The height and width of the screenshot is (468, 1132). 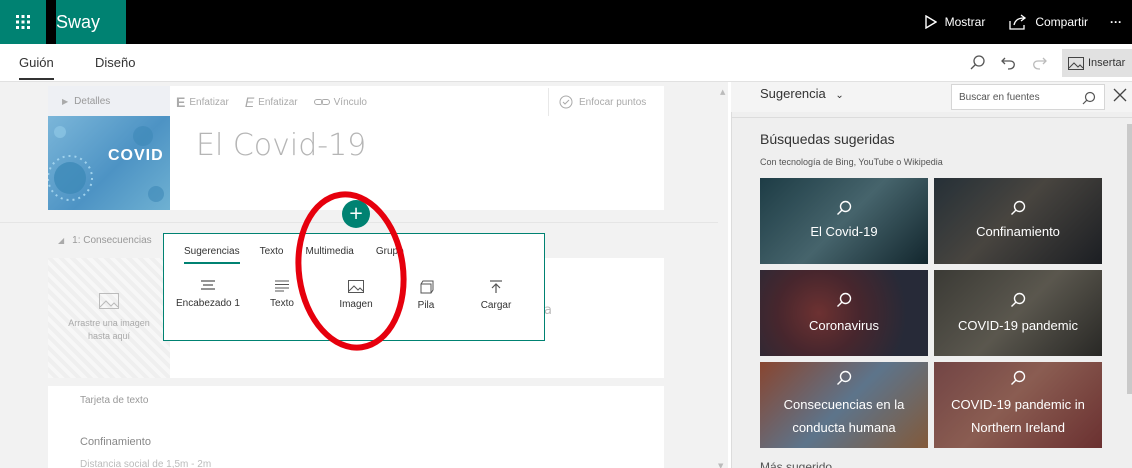 I want to click on tile-label: COVID-19 pandemic, so click(x=1018, y=325).